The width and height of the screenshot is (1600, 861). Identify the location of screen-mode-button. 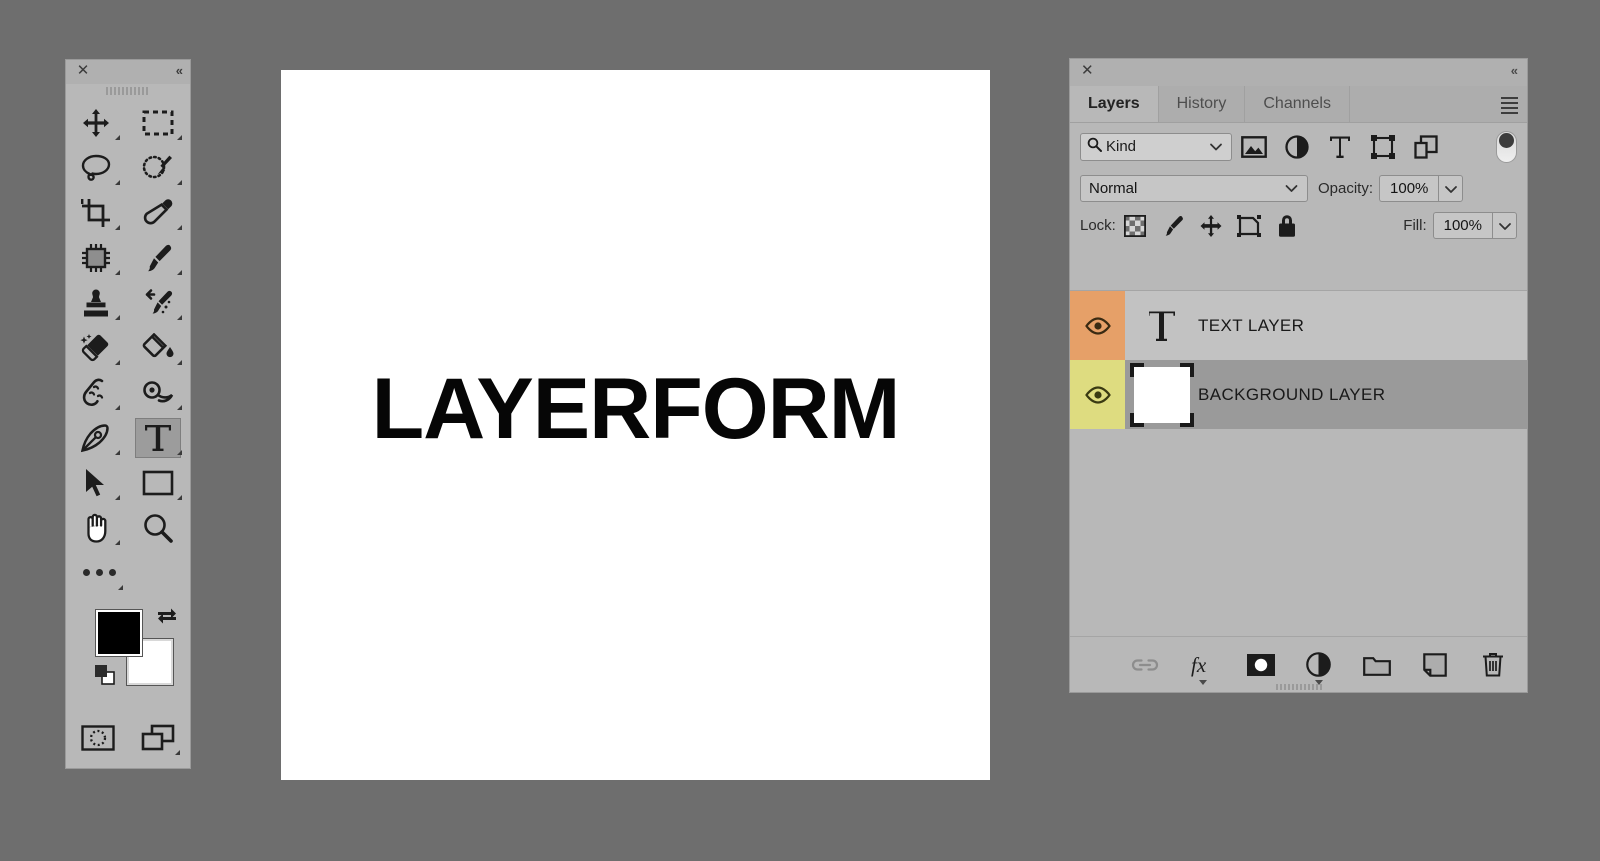
(158, 738).